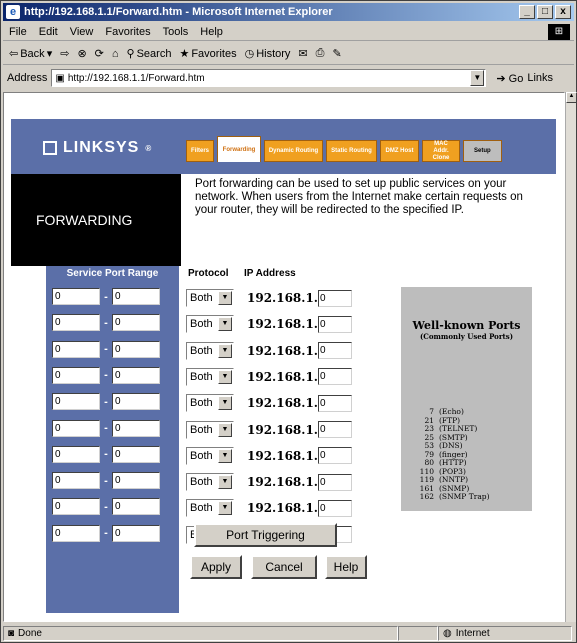 The height and width of the screenshot is (643, 577). I want to click on back-icon: ⇦, so click(14, 54).